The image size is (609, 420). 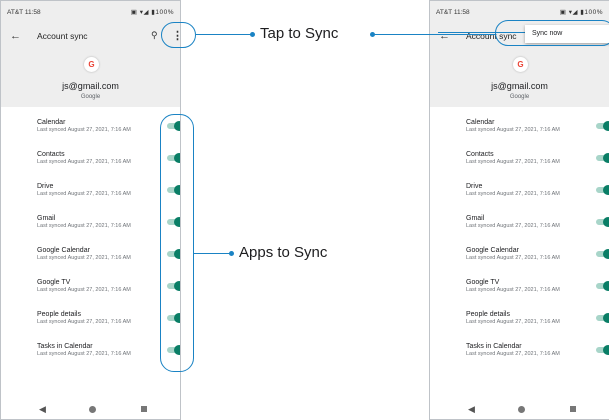 What do you see at coordinates (224, 34) in the screenshot?
I see `tap-to-sync-line-left` at bounding box center [224, 34].